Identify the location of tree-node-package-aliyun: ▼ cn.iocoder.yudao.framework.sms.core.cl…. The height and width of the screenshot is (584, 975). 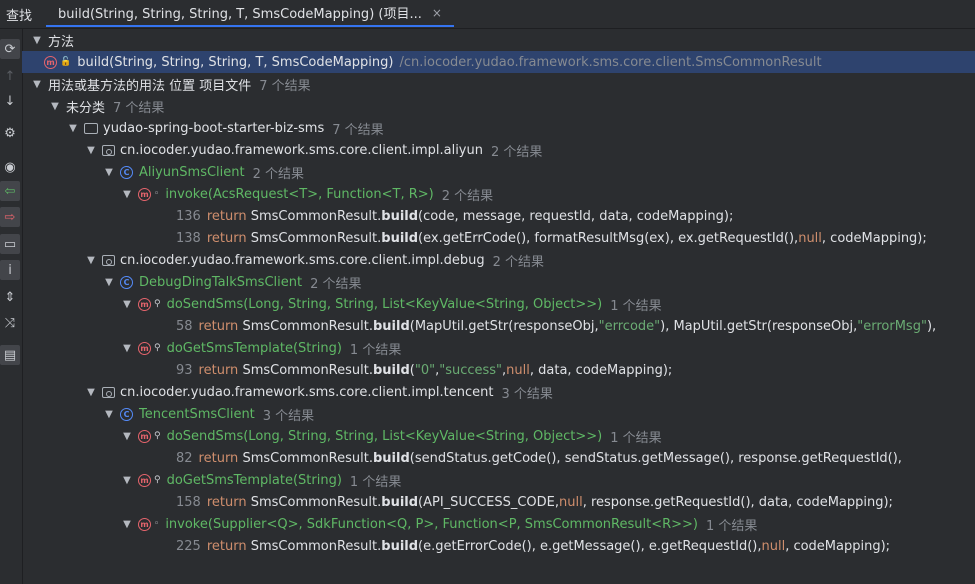
(498, 150).